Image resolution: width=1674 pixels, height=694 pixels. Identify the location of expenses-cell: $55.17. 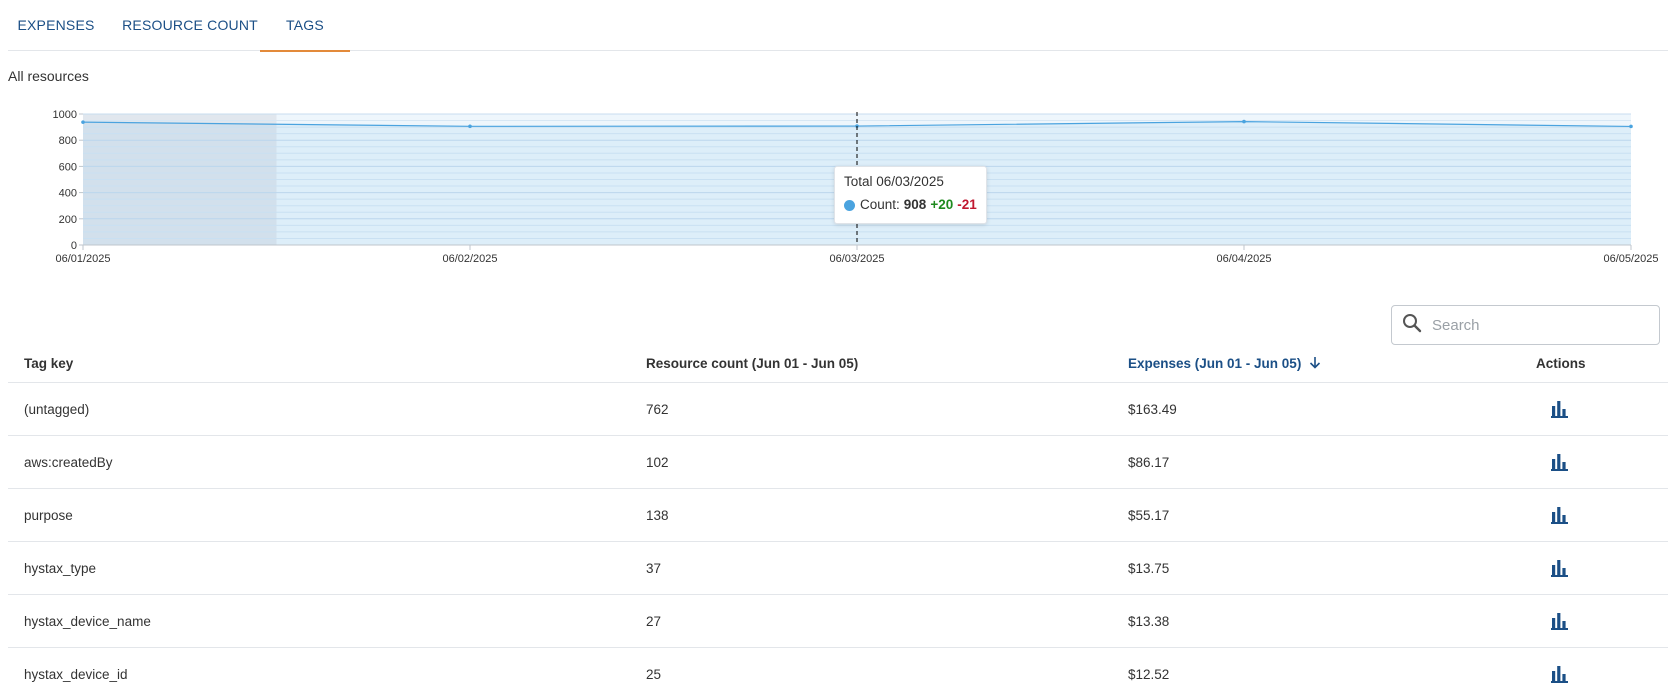
(1149, 515).